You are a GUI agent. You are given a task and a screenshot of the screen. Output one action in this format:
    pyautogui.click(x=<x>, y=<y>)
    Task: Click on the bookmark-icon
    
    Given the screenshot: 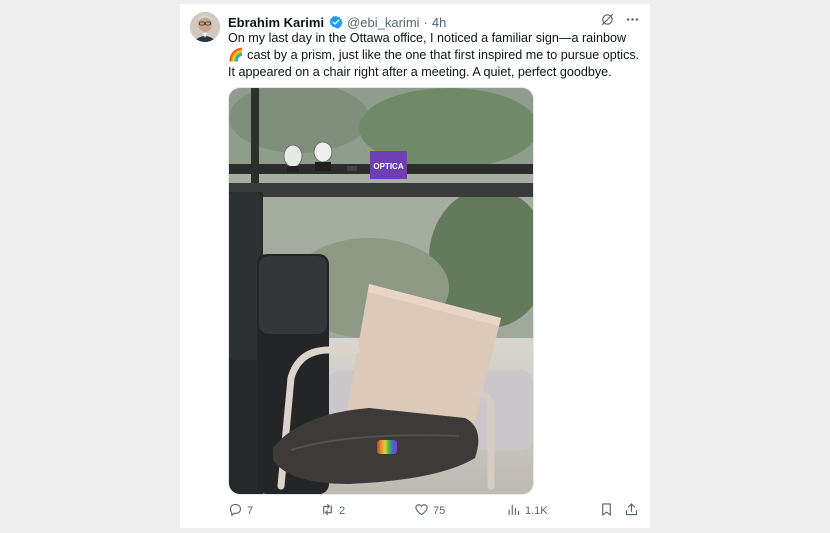 What is the action you would take?
    pyautogui.click(x=606, y=511)
    